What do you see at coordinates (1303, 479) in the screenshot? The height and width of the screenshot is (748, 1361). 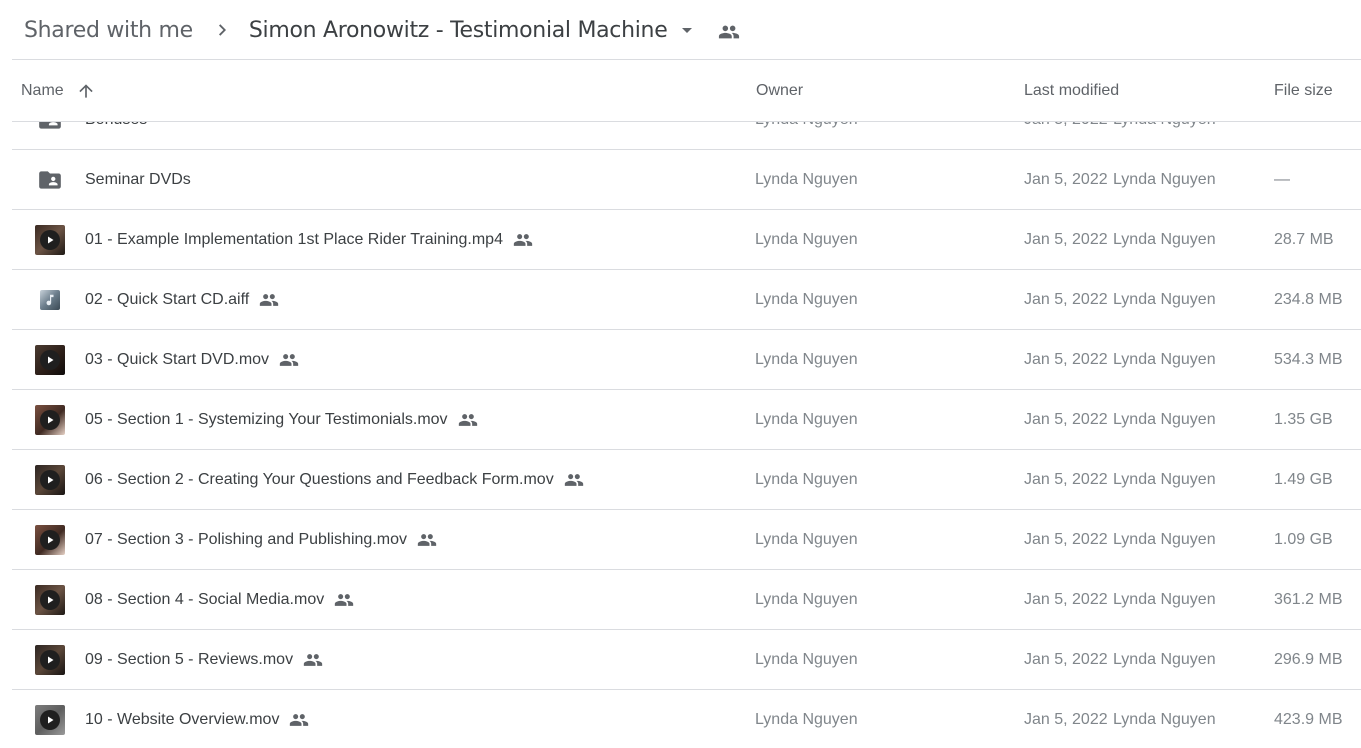 I see `file-size: 1.49 GB` at bounding box center [1303, 479].